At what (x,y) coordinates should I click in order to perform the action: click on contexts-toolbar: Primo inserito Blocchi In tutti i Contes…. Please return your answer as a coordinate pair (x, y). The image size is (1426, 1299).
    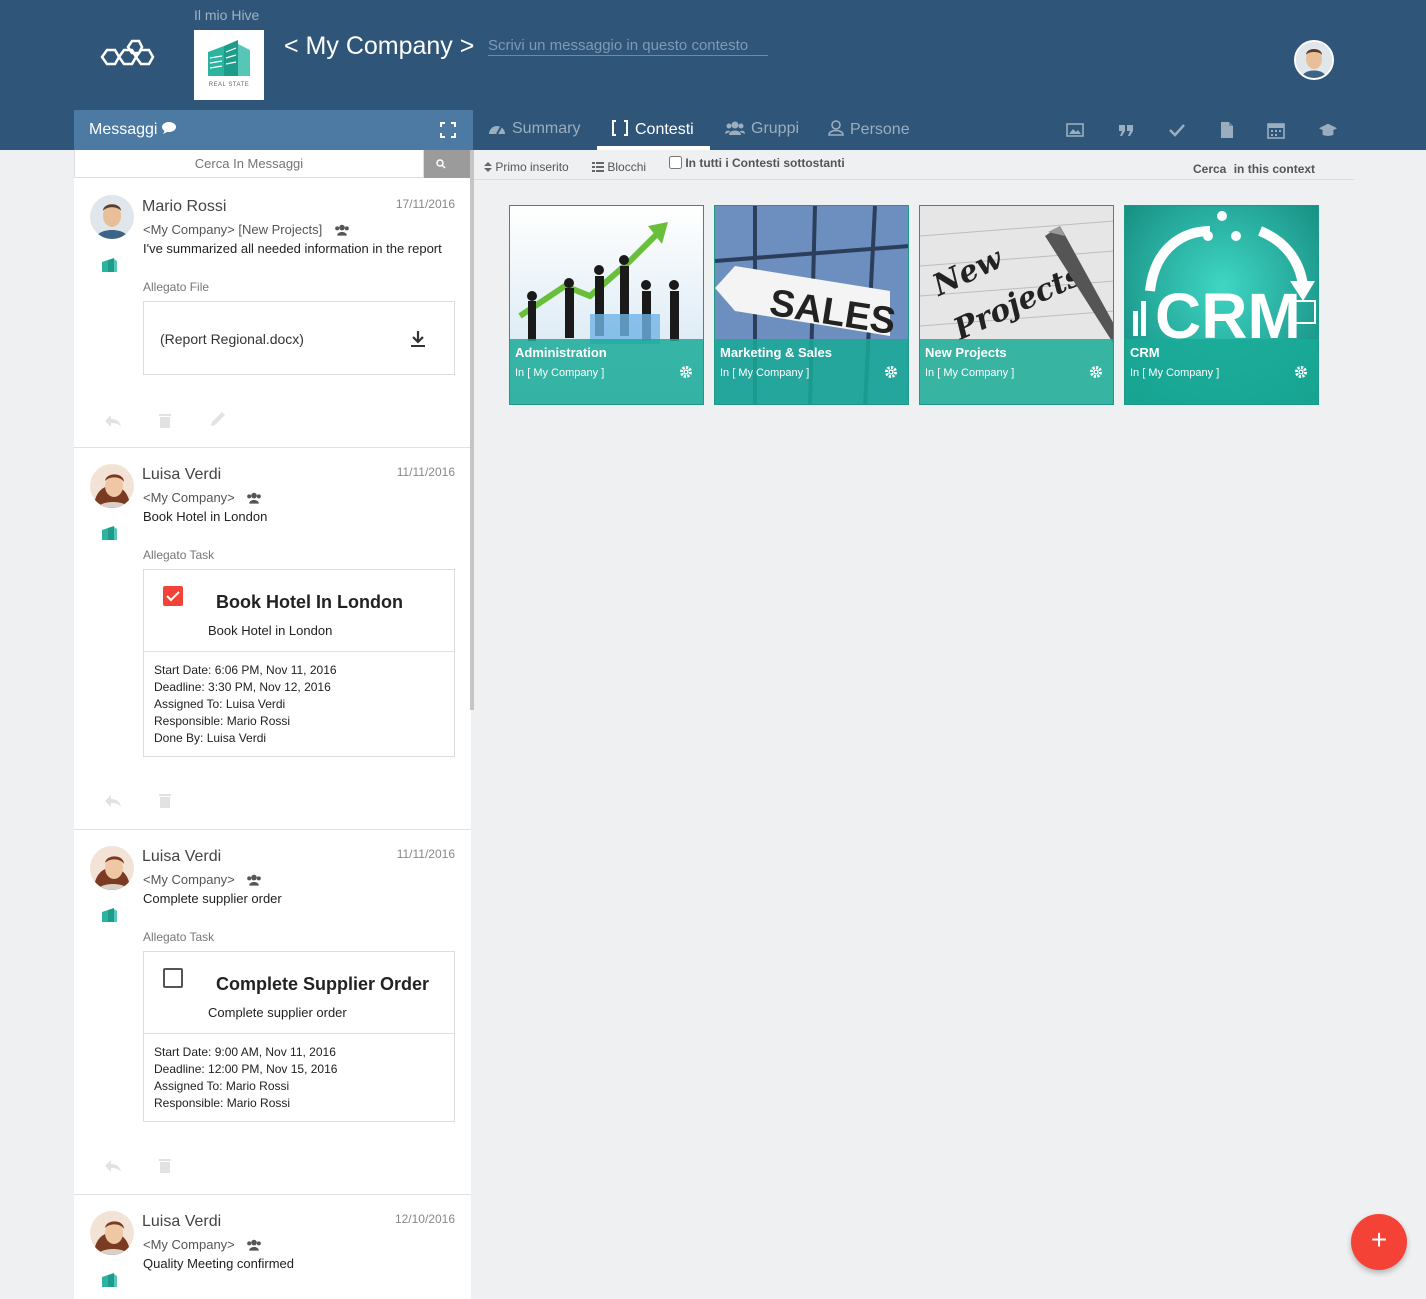
    Looking at the image, I should click on (914, 165).